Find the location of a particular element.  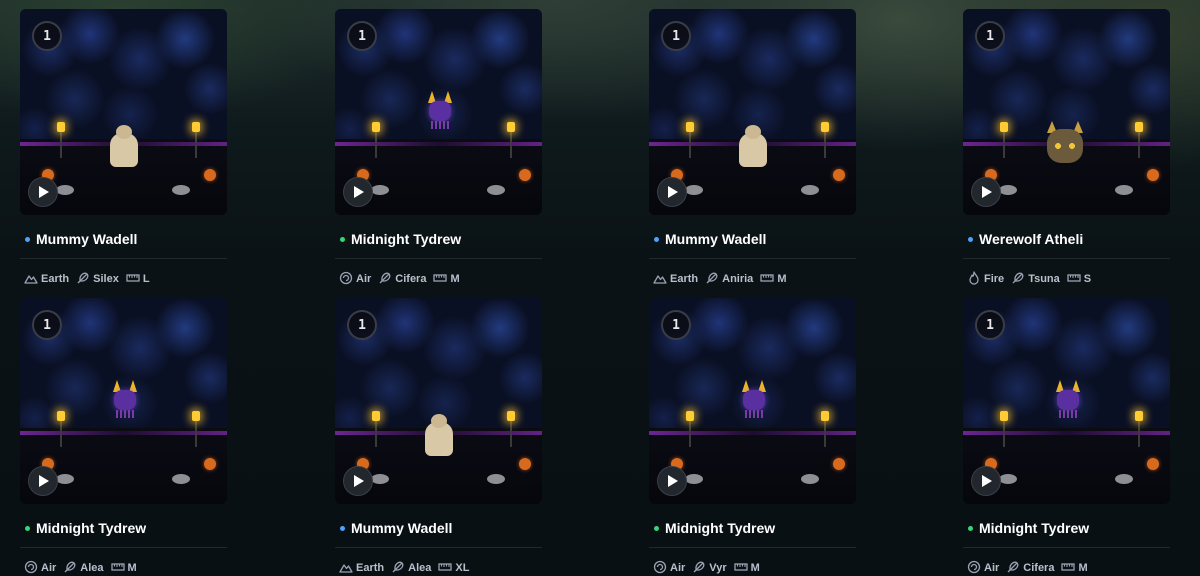

play-icon is located at coordinates (359, 481).